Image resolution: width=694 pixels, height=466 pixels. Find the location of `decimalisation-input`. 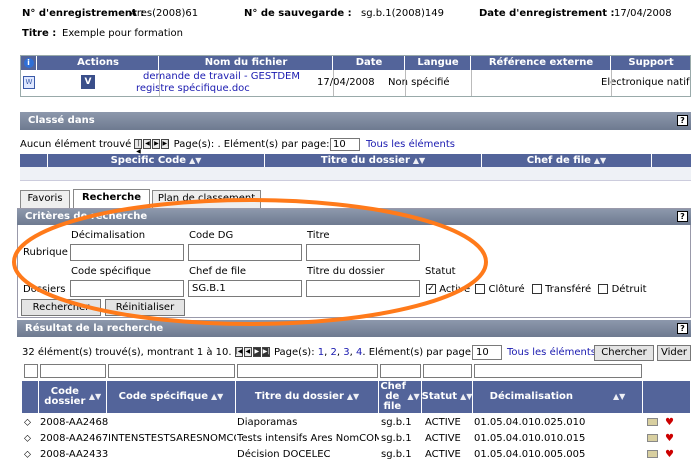

decimalisation-input is located at coordinates (127, 252).